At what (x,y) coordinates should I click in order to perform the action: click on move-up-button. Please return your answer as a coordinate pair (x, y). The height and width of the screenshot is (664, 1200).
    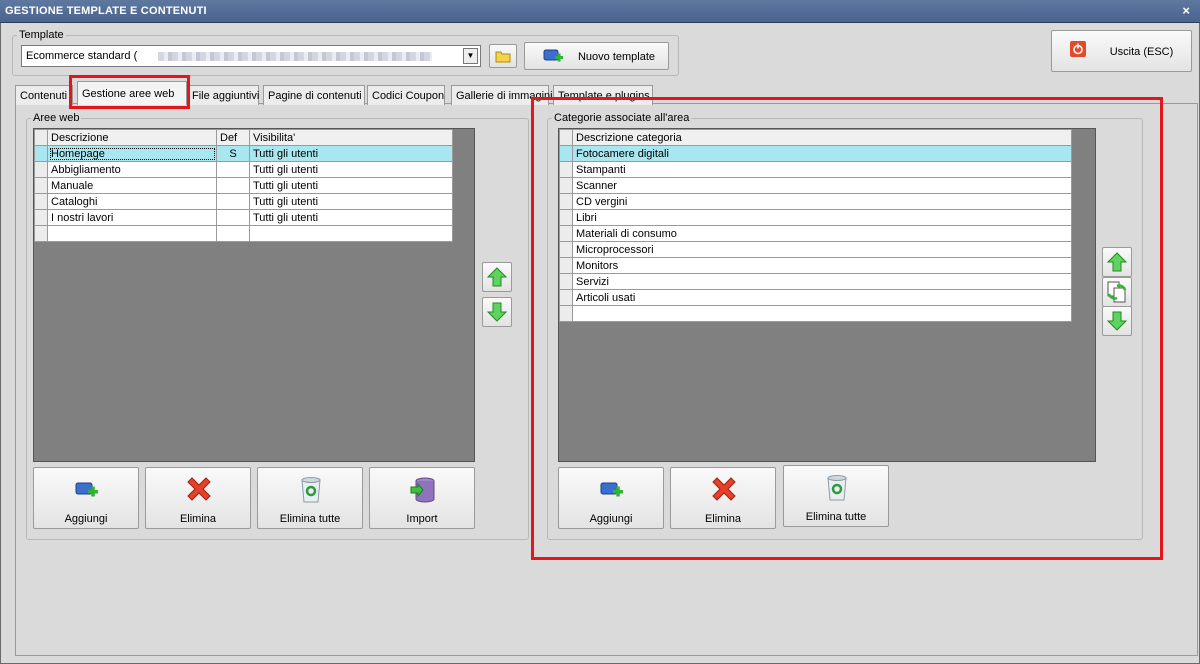
    Looking at the image, I should click on (497, 277).